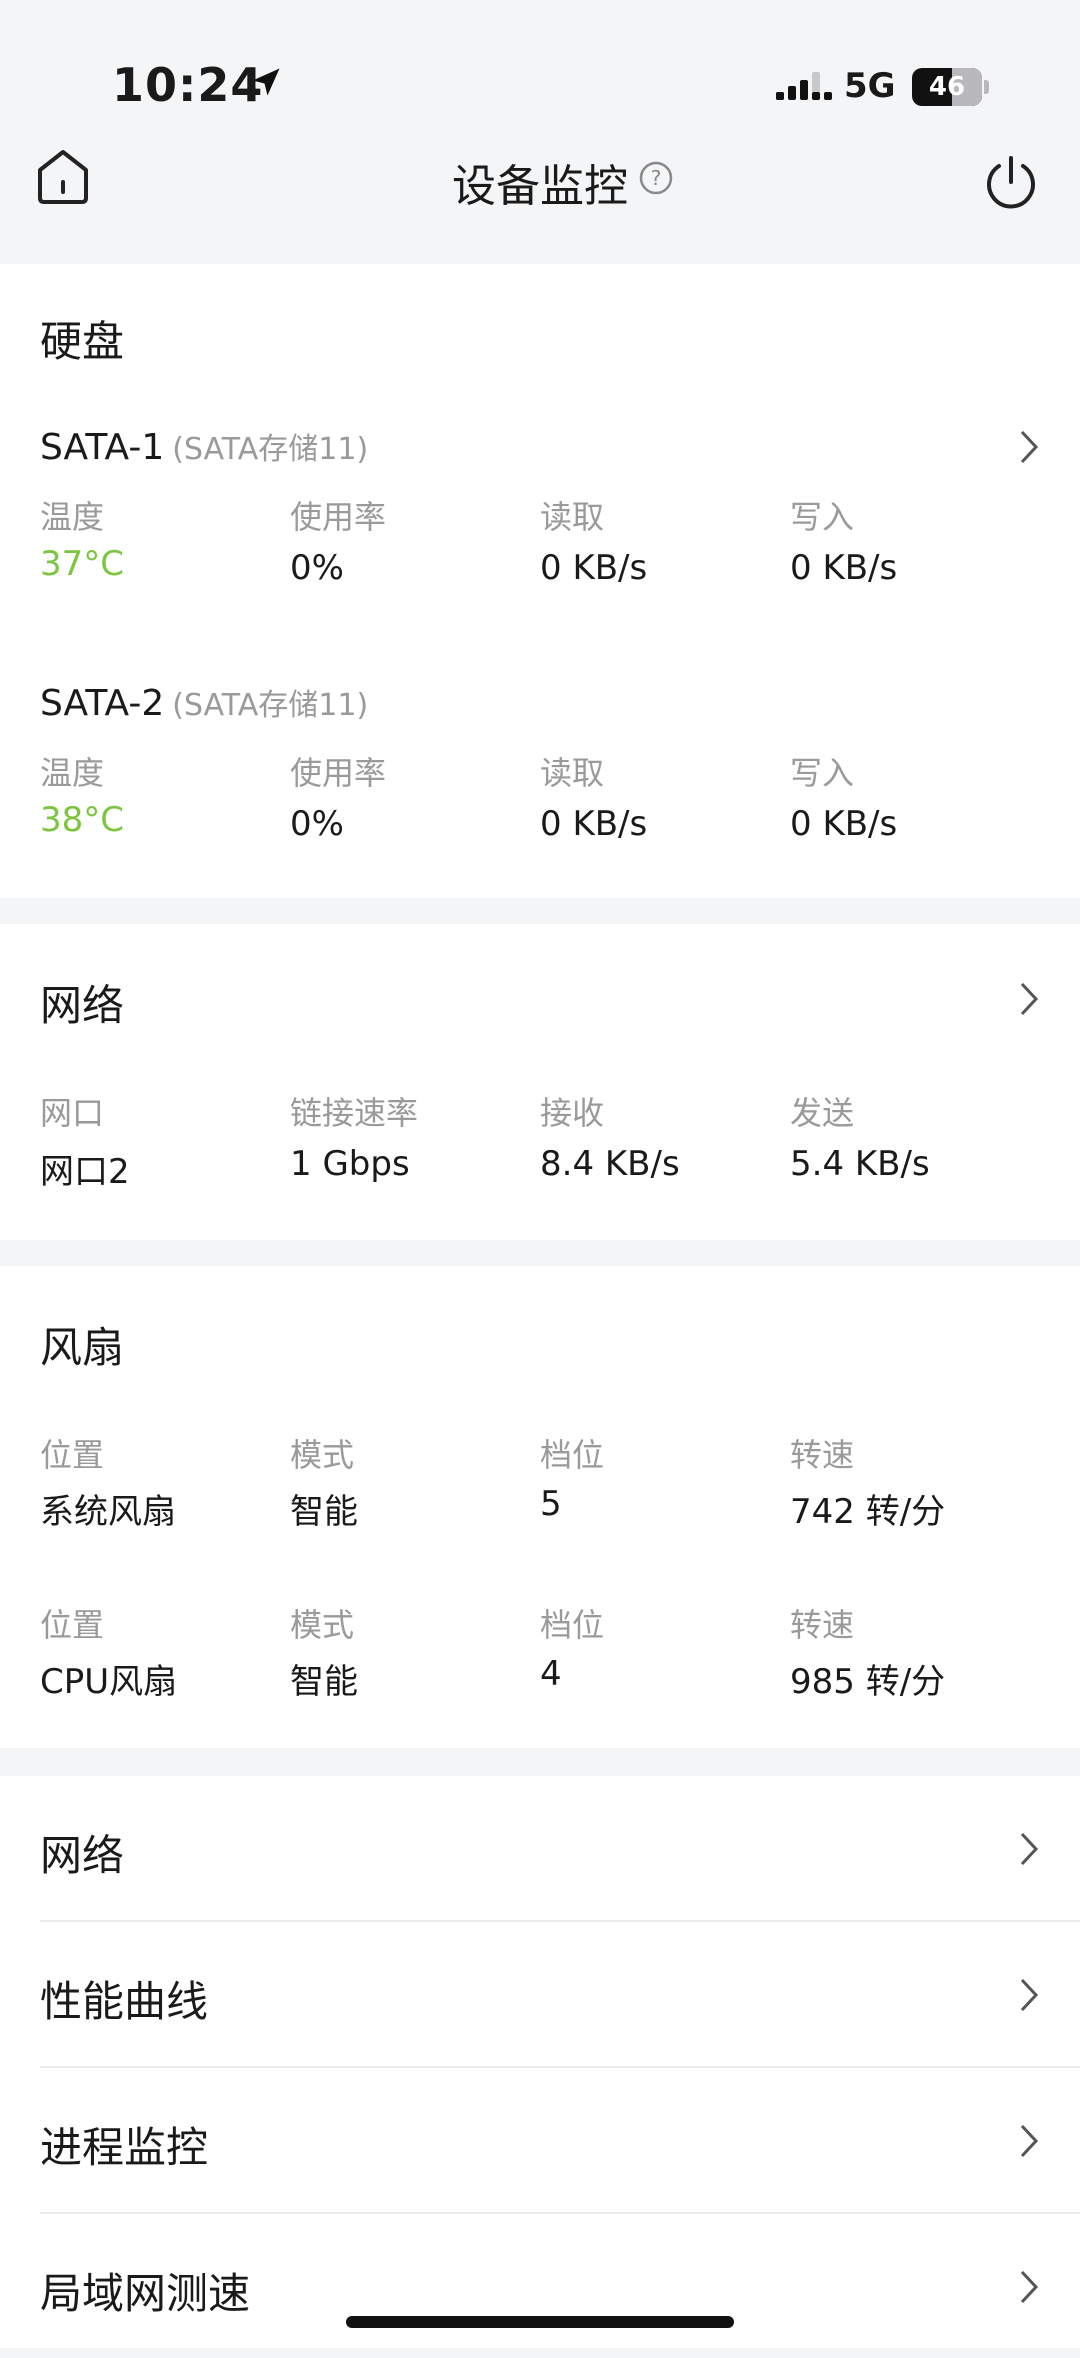  Describe the element at coordinates (1011, 181) in the screenshot. I see `power-icon` at that location.